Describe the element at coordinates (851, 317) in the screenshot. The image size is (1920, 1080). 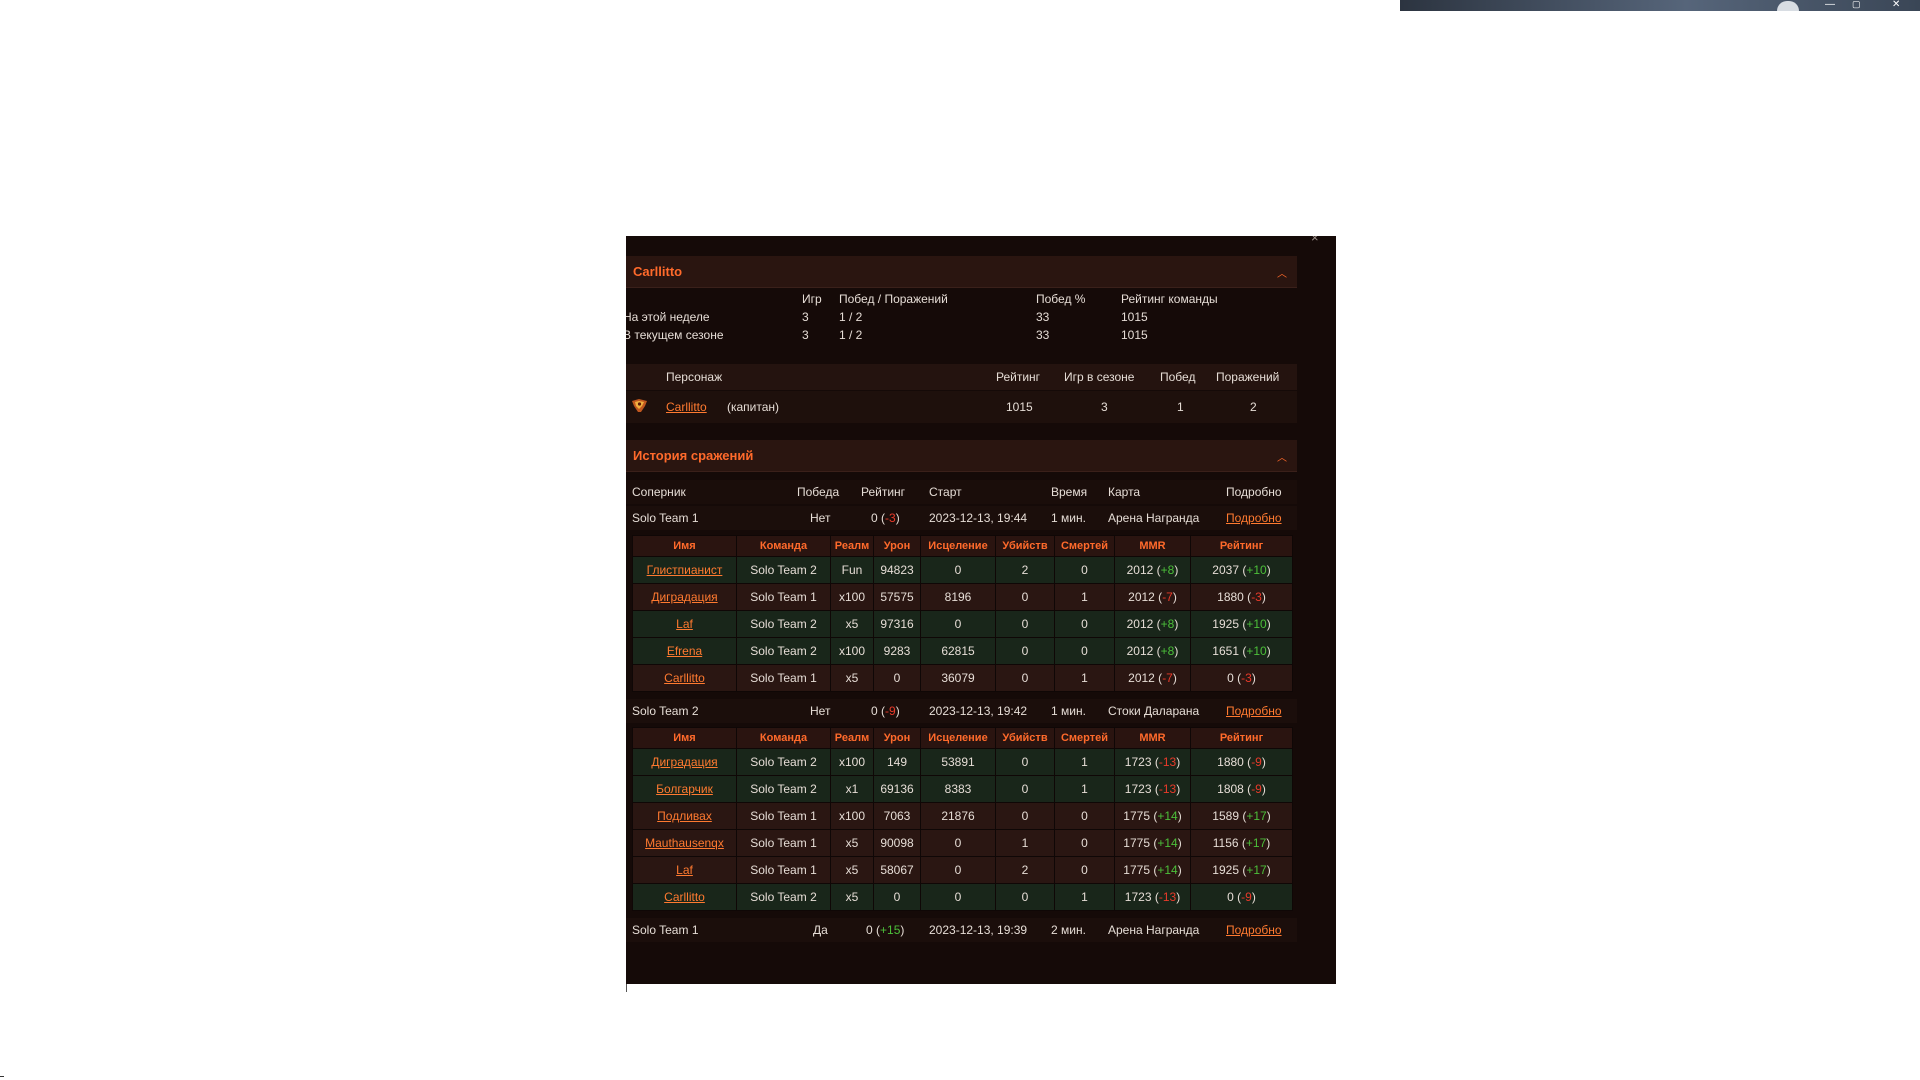
I see `summary-week-wl: 1 / 2` at that location.